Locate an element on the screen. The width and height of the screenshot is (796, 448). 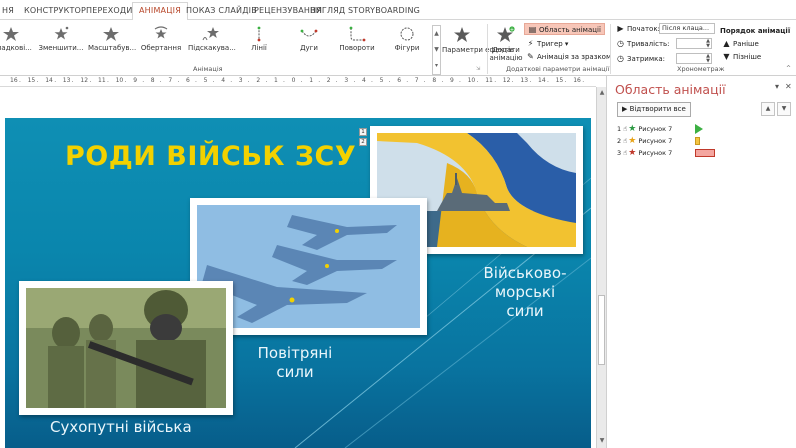
close-icon: ✕ is located at coordinates (788, 86).